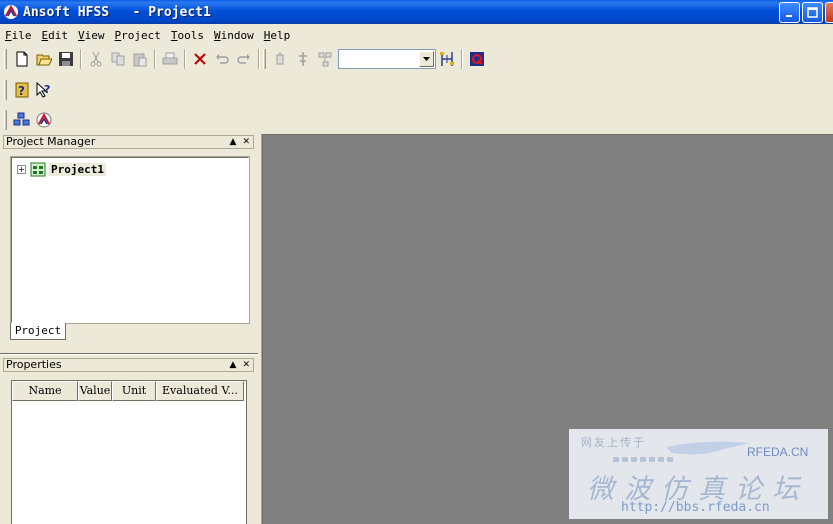 The image size is (833, 524). I want to click on dropdown-arrow-icon, so click(426, 59).